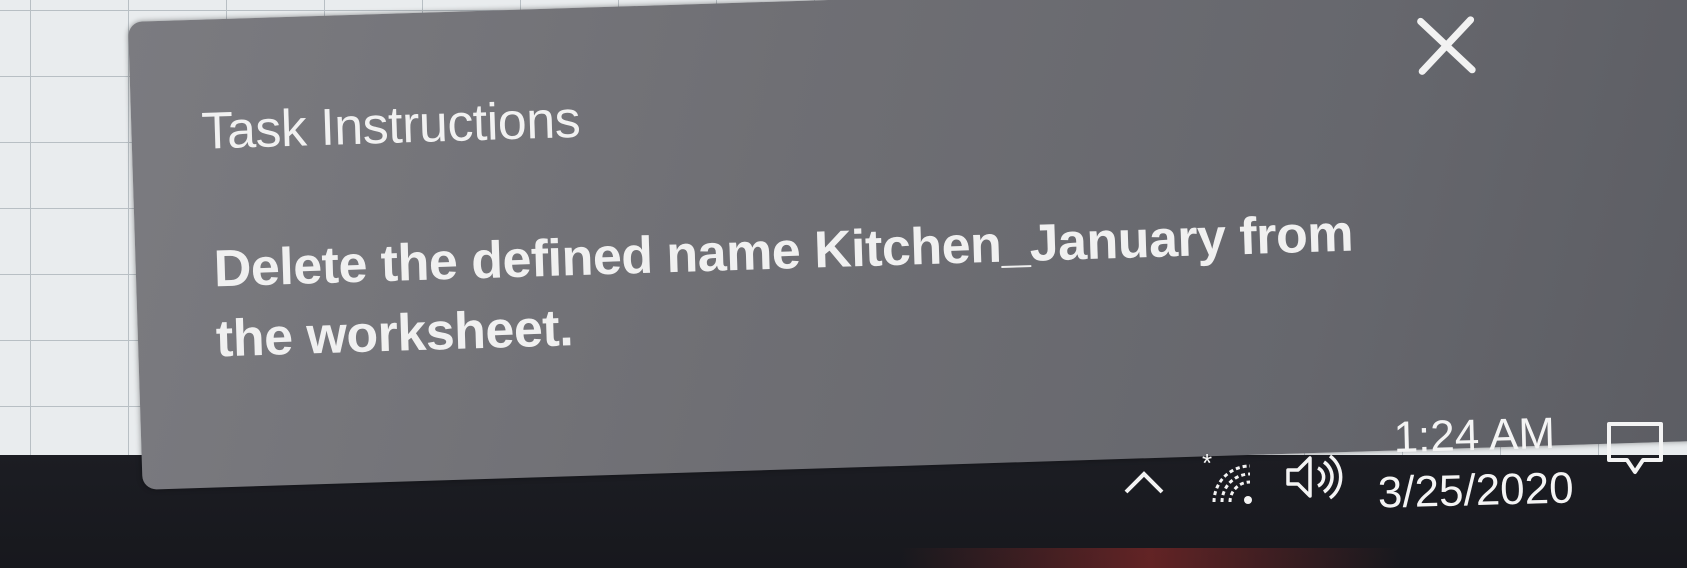 The height and width of the screenshot is (568, 1687). I want to click on volume-icon, so click(1314, 477).